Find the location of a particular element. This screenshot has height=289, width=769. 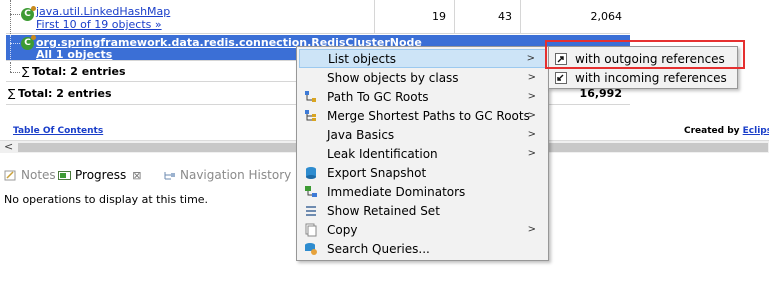

outer-total-label: Total: 2 entries is located at coordinates (65, 93).